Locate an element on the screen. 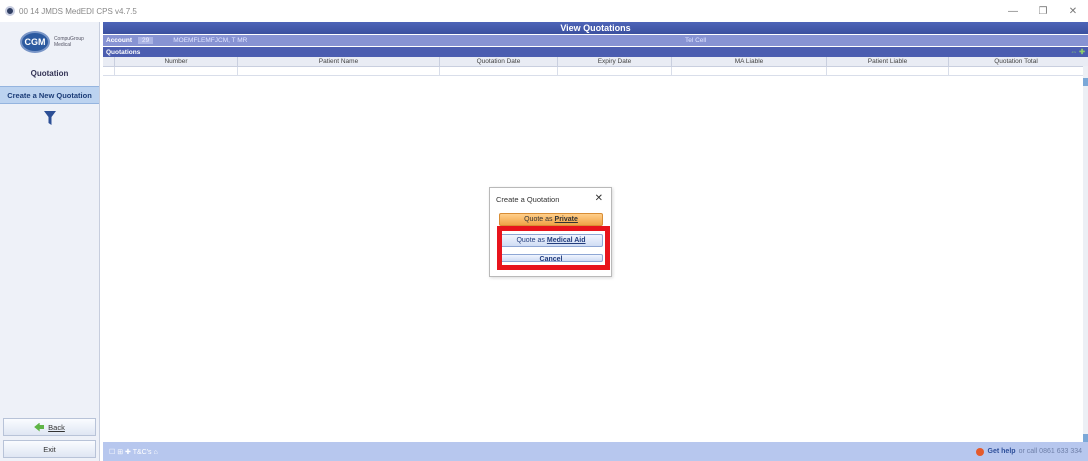 This screenshot has height=461, width=1088. filter-icon-svg is located at coordinates (50, 118).